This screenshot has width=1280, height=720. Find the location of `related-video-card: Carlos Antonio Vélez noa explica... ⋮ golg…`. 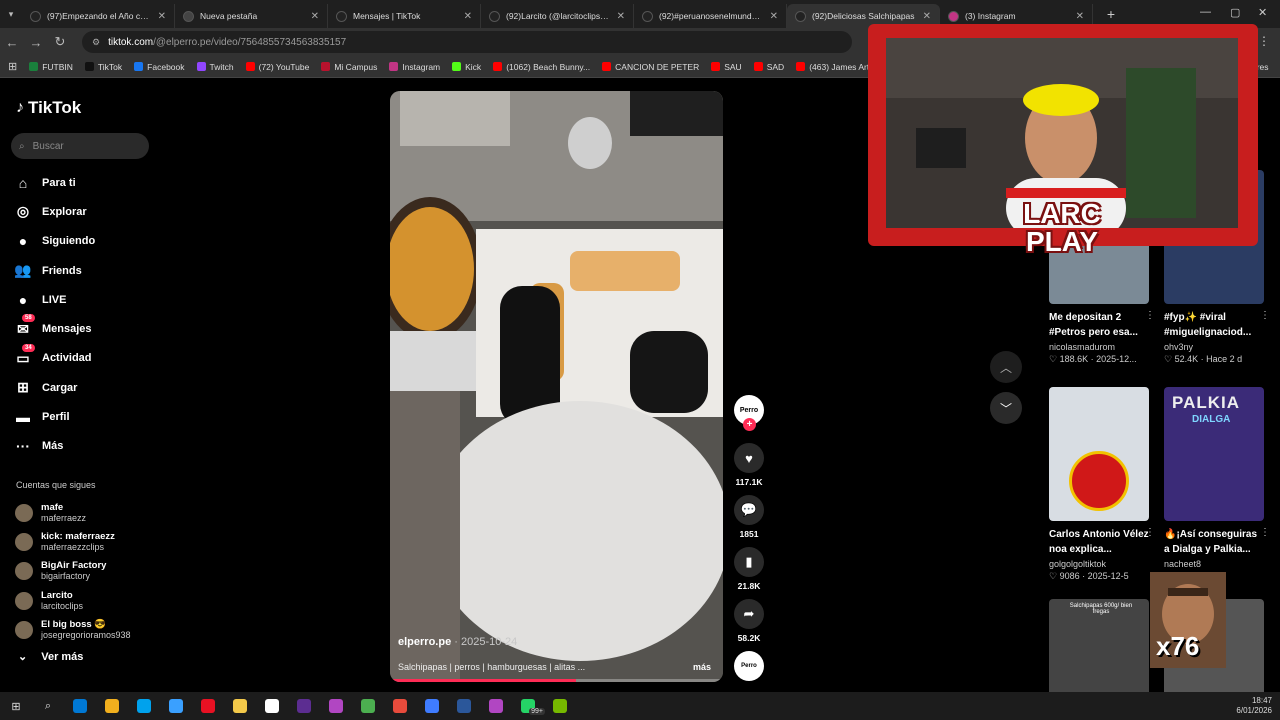

related-video-card: Carlos Antonio Vélez noa explica... ⋮ golg… is located at coordinates (1102, 484).